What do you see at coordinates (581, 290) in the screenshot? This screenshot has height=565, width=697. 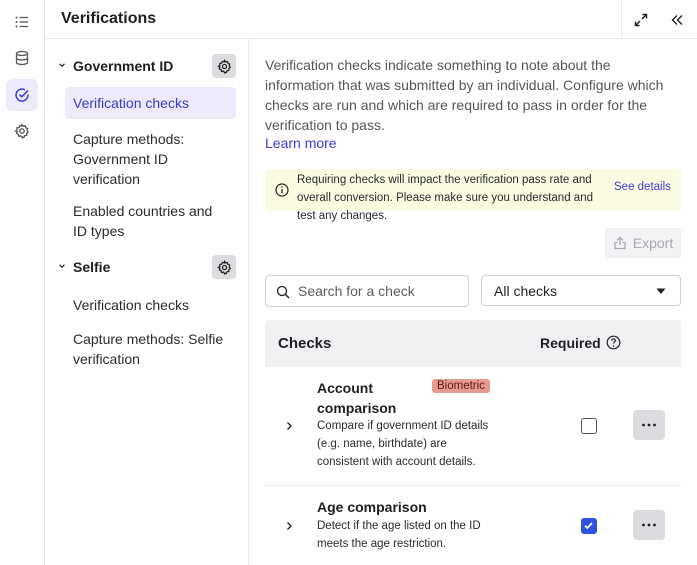 I see `checks-filter-select: All checks` at bounding box center [581, 290].